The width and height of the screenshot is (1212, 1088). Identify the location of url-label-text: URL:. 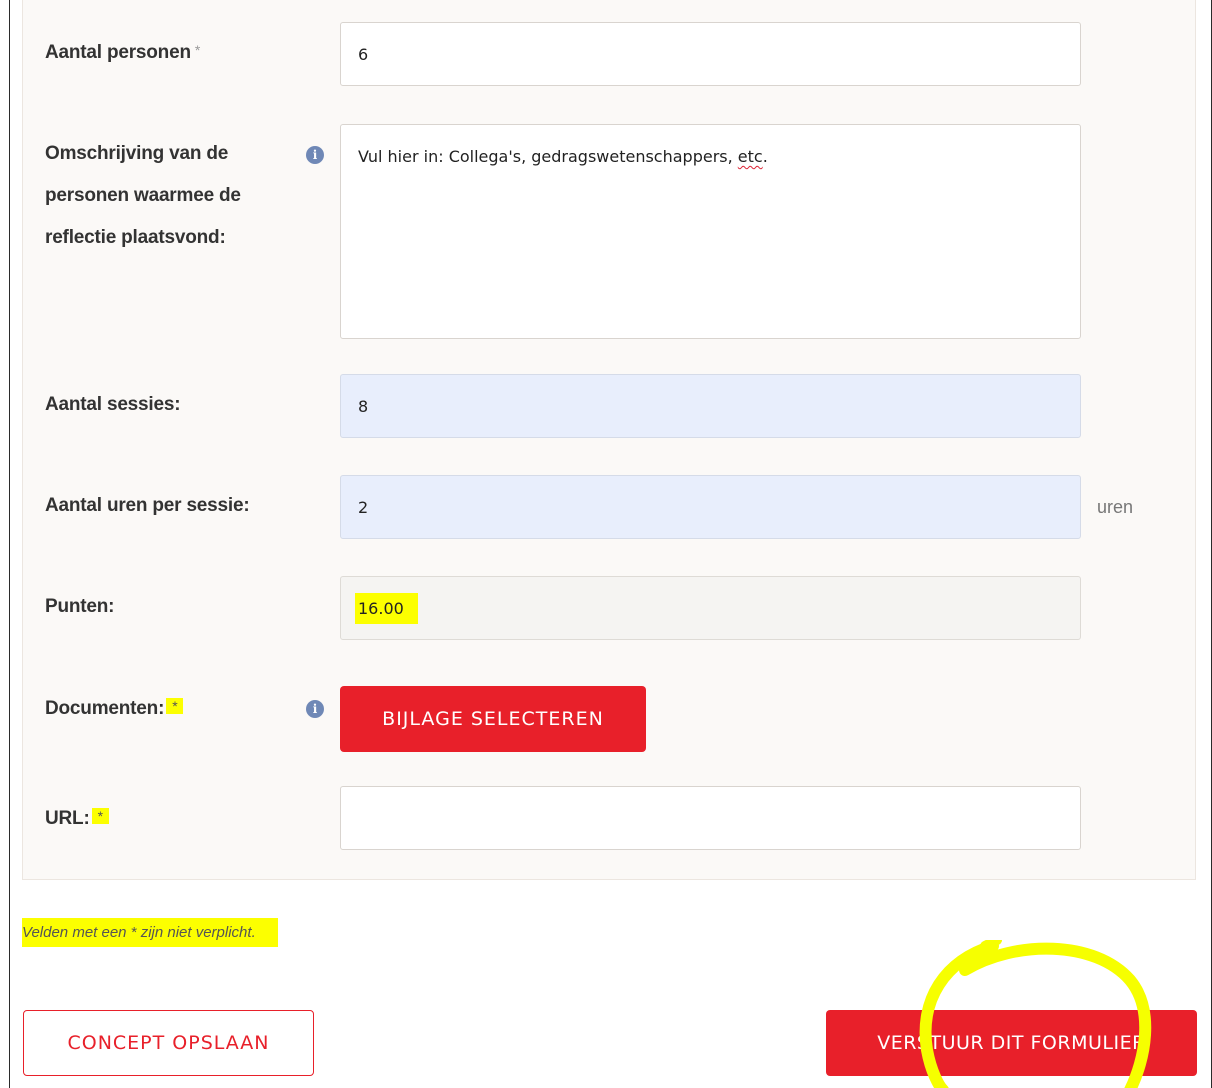
(67, 818).